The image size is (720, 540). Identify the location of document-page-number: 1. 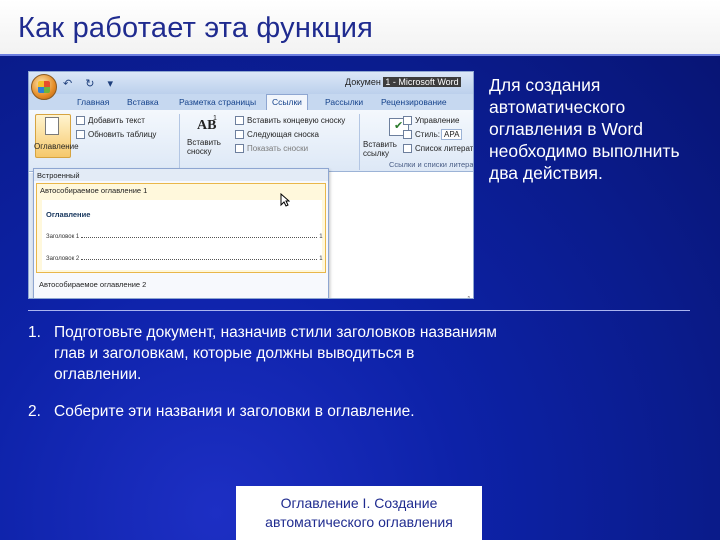
(469, 297).